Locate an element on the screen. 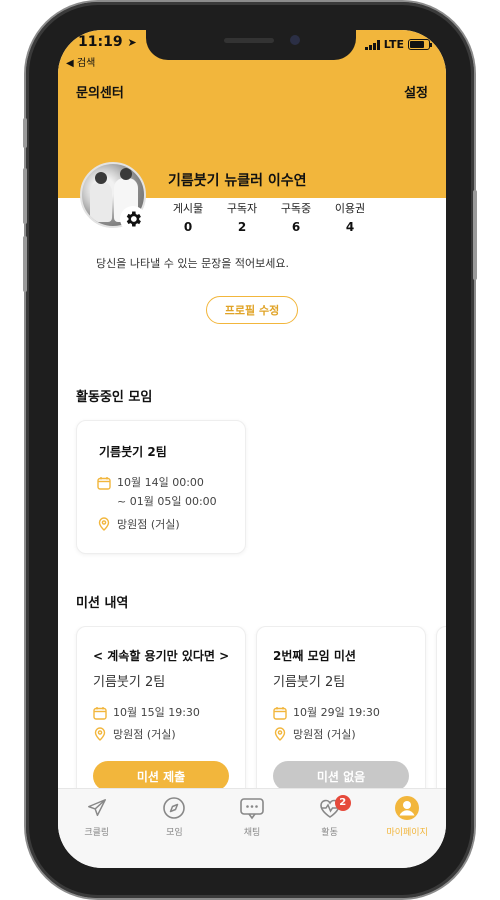  mission-title: 2번째 모임 미션 is located at coordinates (314, 656).